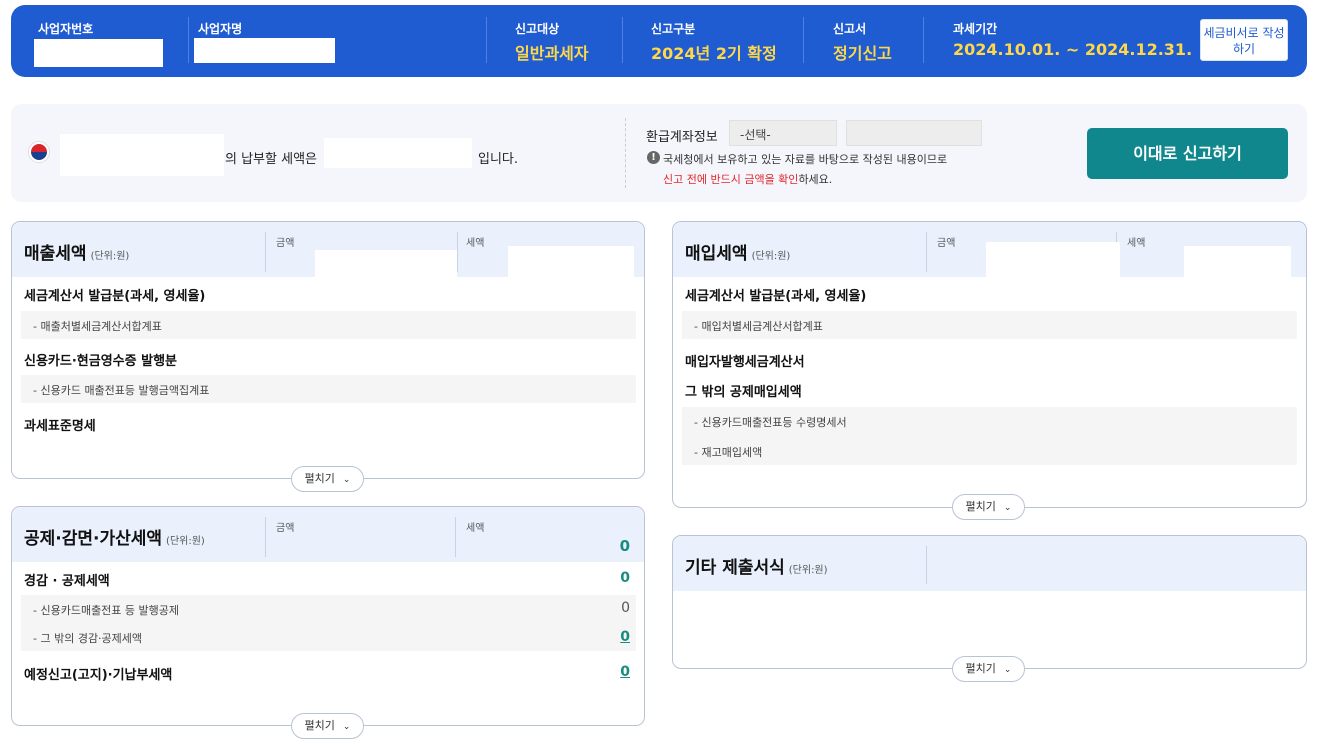  What do you see at coordinates (850, 29) in the screenshot?
I see `form-label: 신고서` at bounding box center [850, 29].